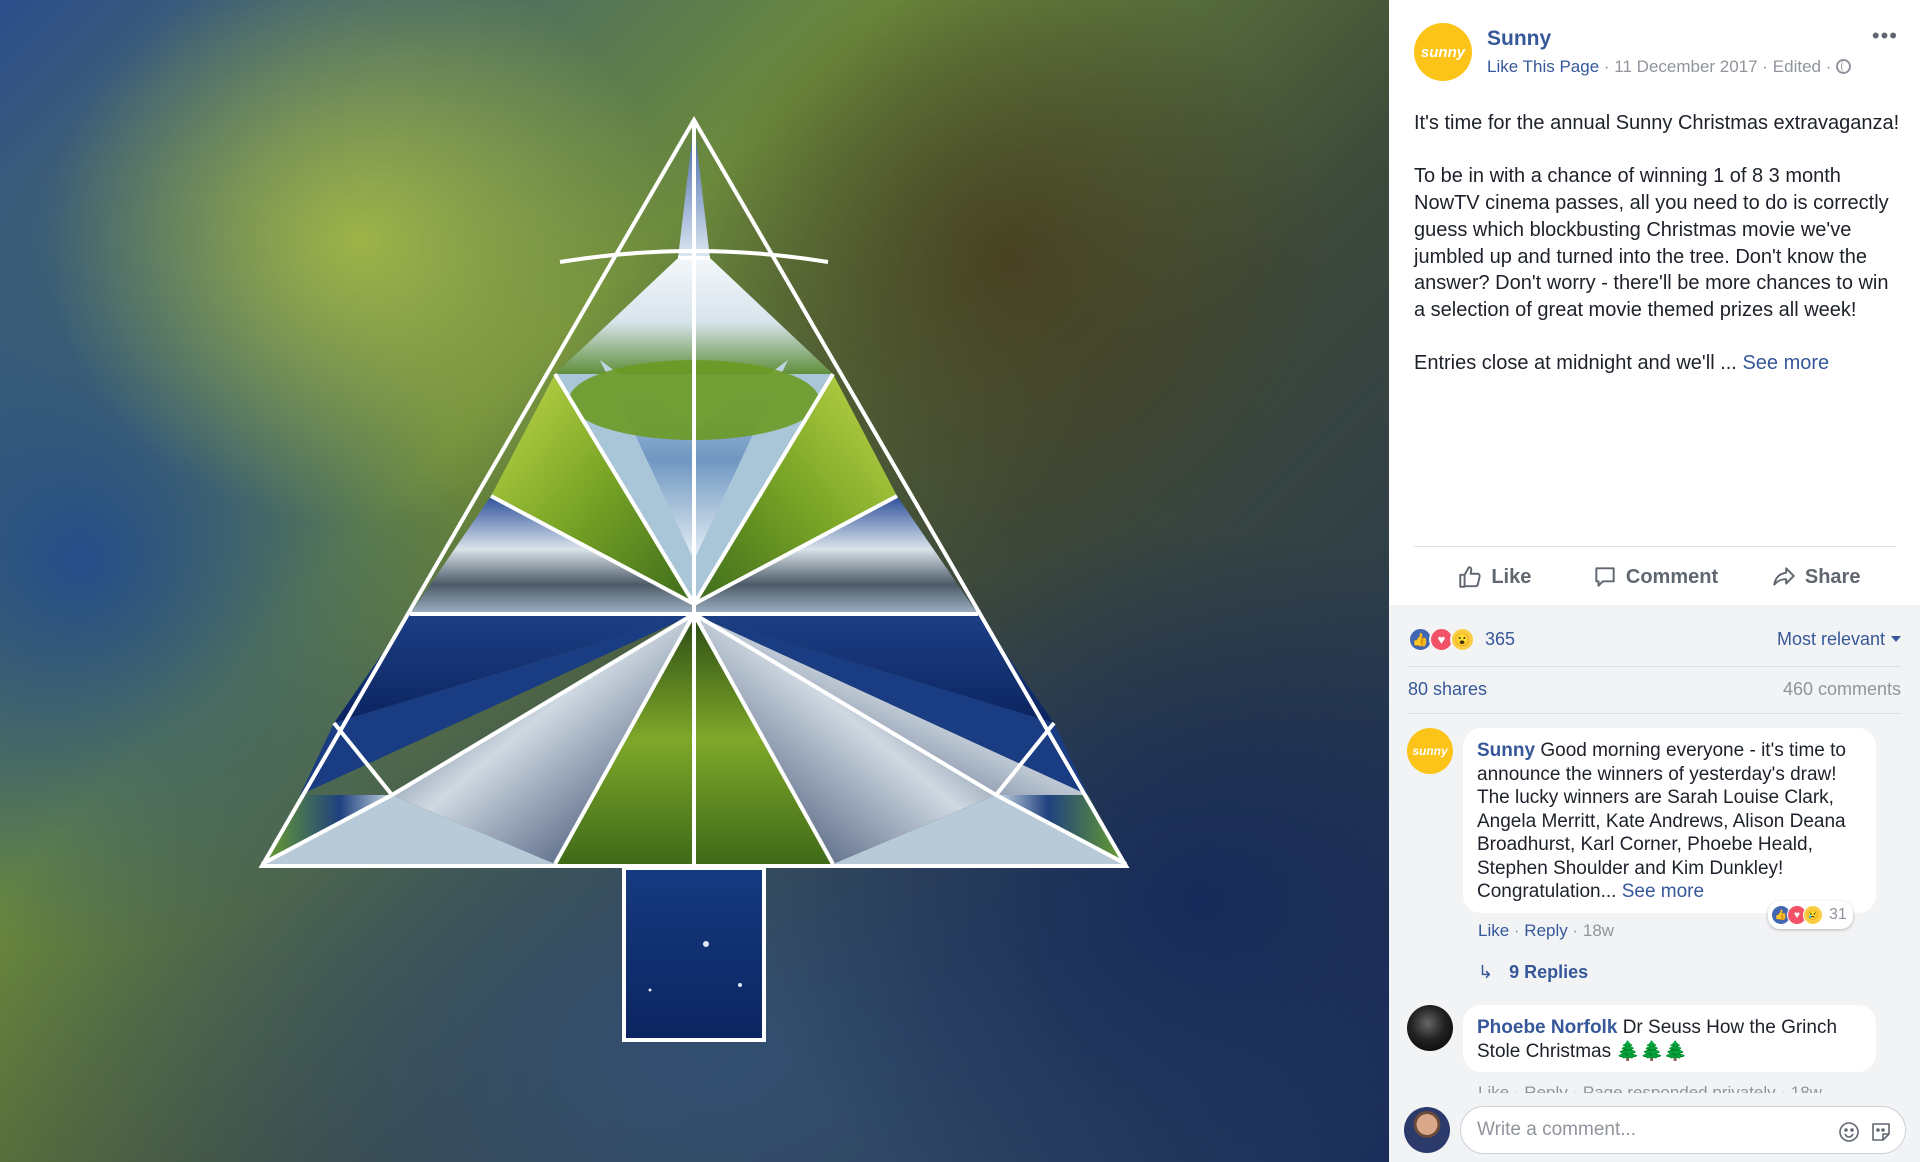 This screenshot has width=1920, height=1162. Describe the element at coordinates (1830, 639) in the screenshot. I see `sort-label: Most relevant` at that location.